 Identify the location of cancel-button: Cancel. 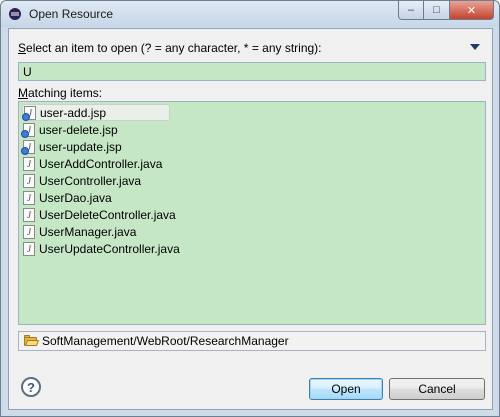
(437, 389).